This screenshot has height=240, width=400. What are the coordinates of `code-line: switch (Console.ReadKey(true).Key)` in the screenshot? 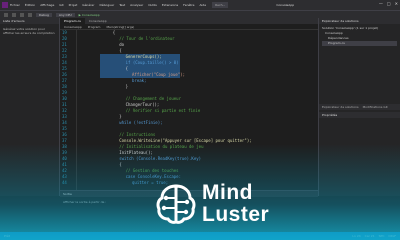 It's located at (160, 158).